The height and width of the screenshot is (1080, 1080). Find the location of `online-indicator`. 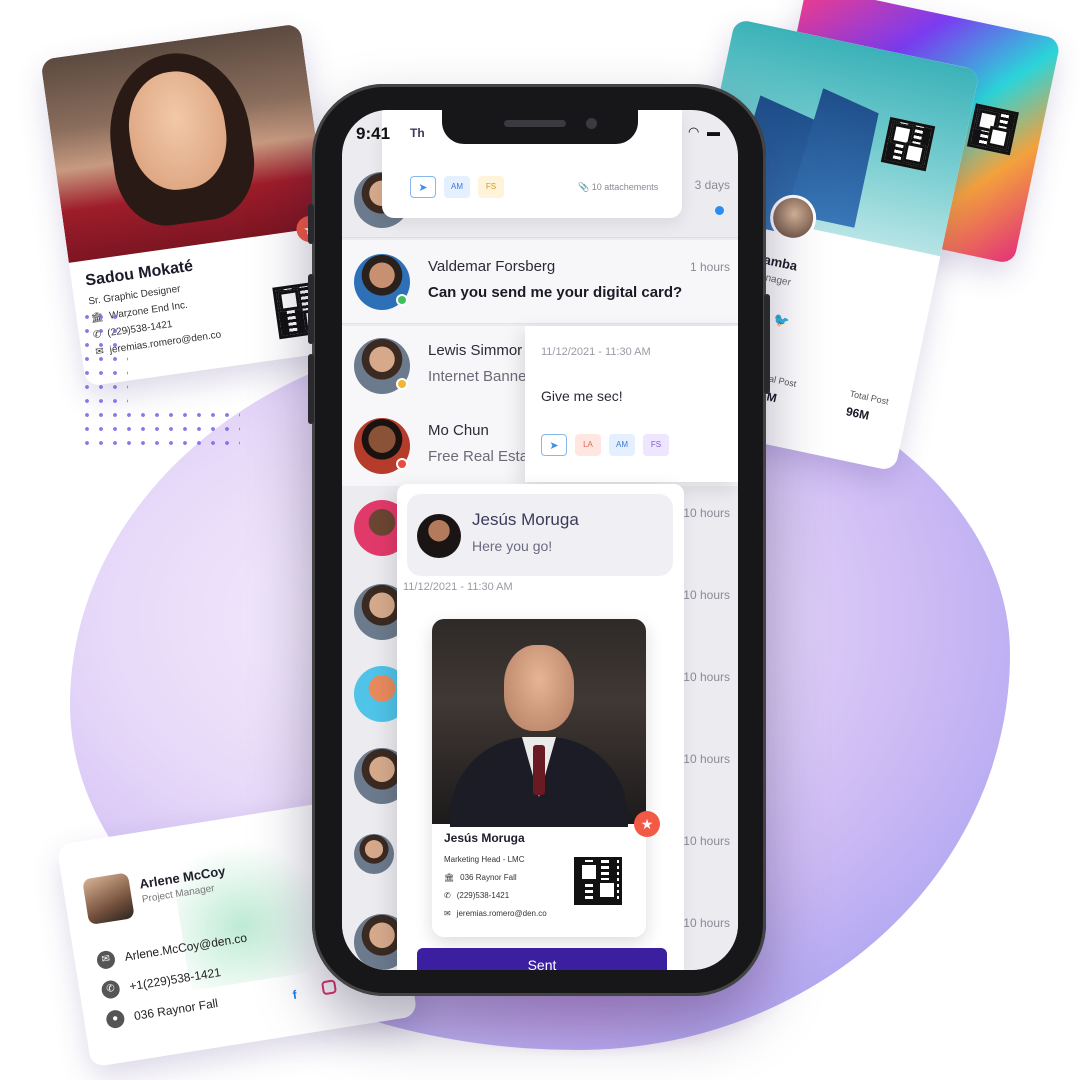

online-indicator is located at coordinates (402, 300).